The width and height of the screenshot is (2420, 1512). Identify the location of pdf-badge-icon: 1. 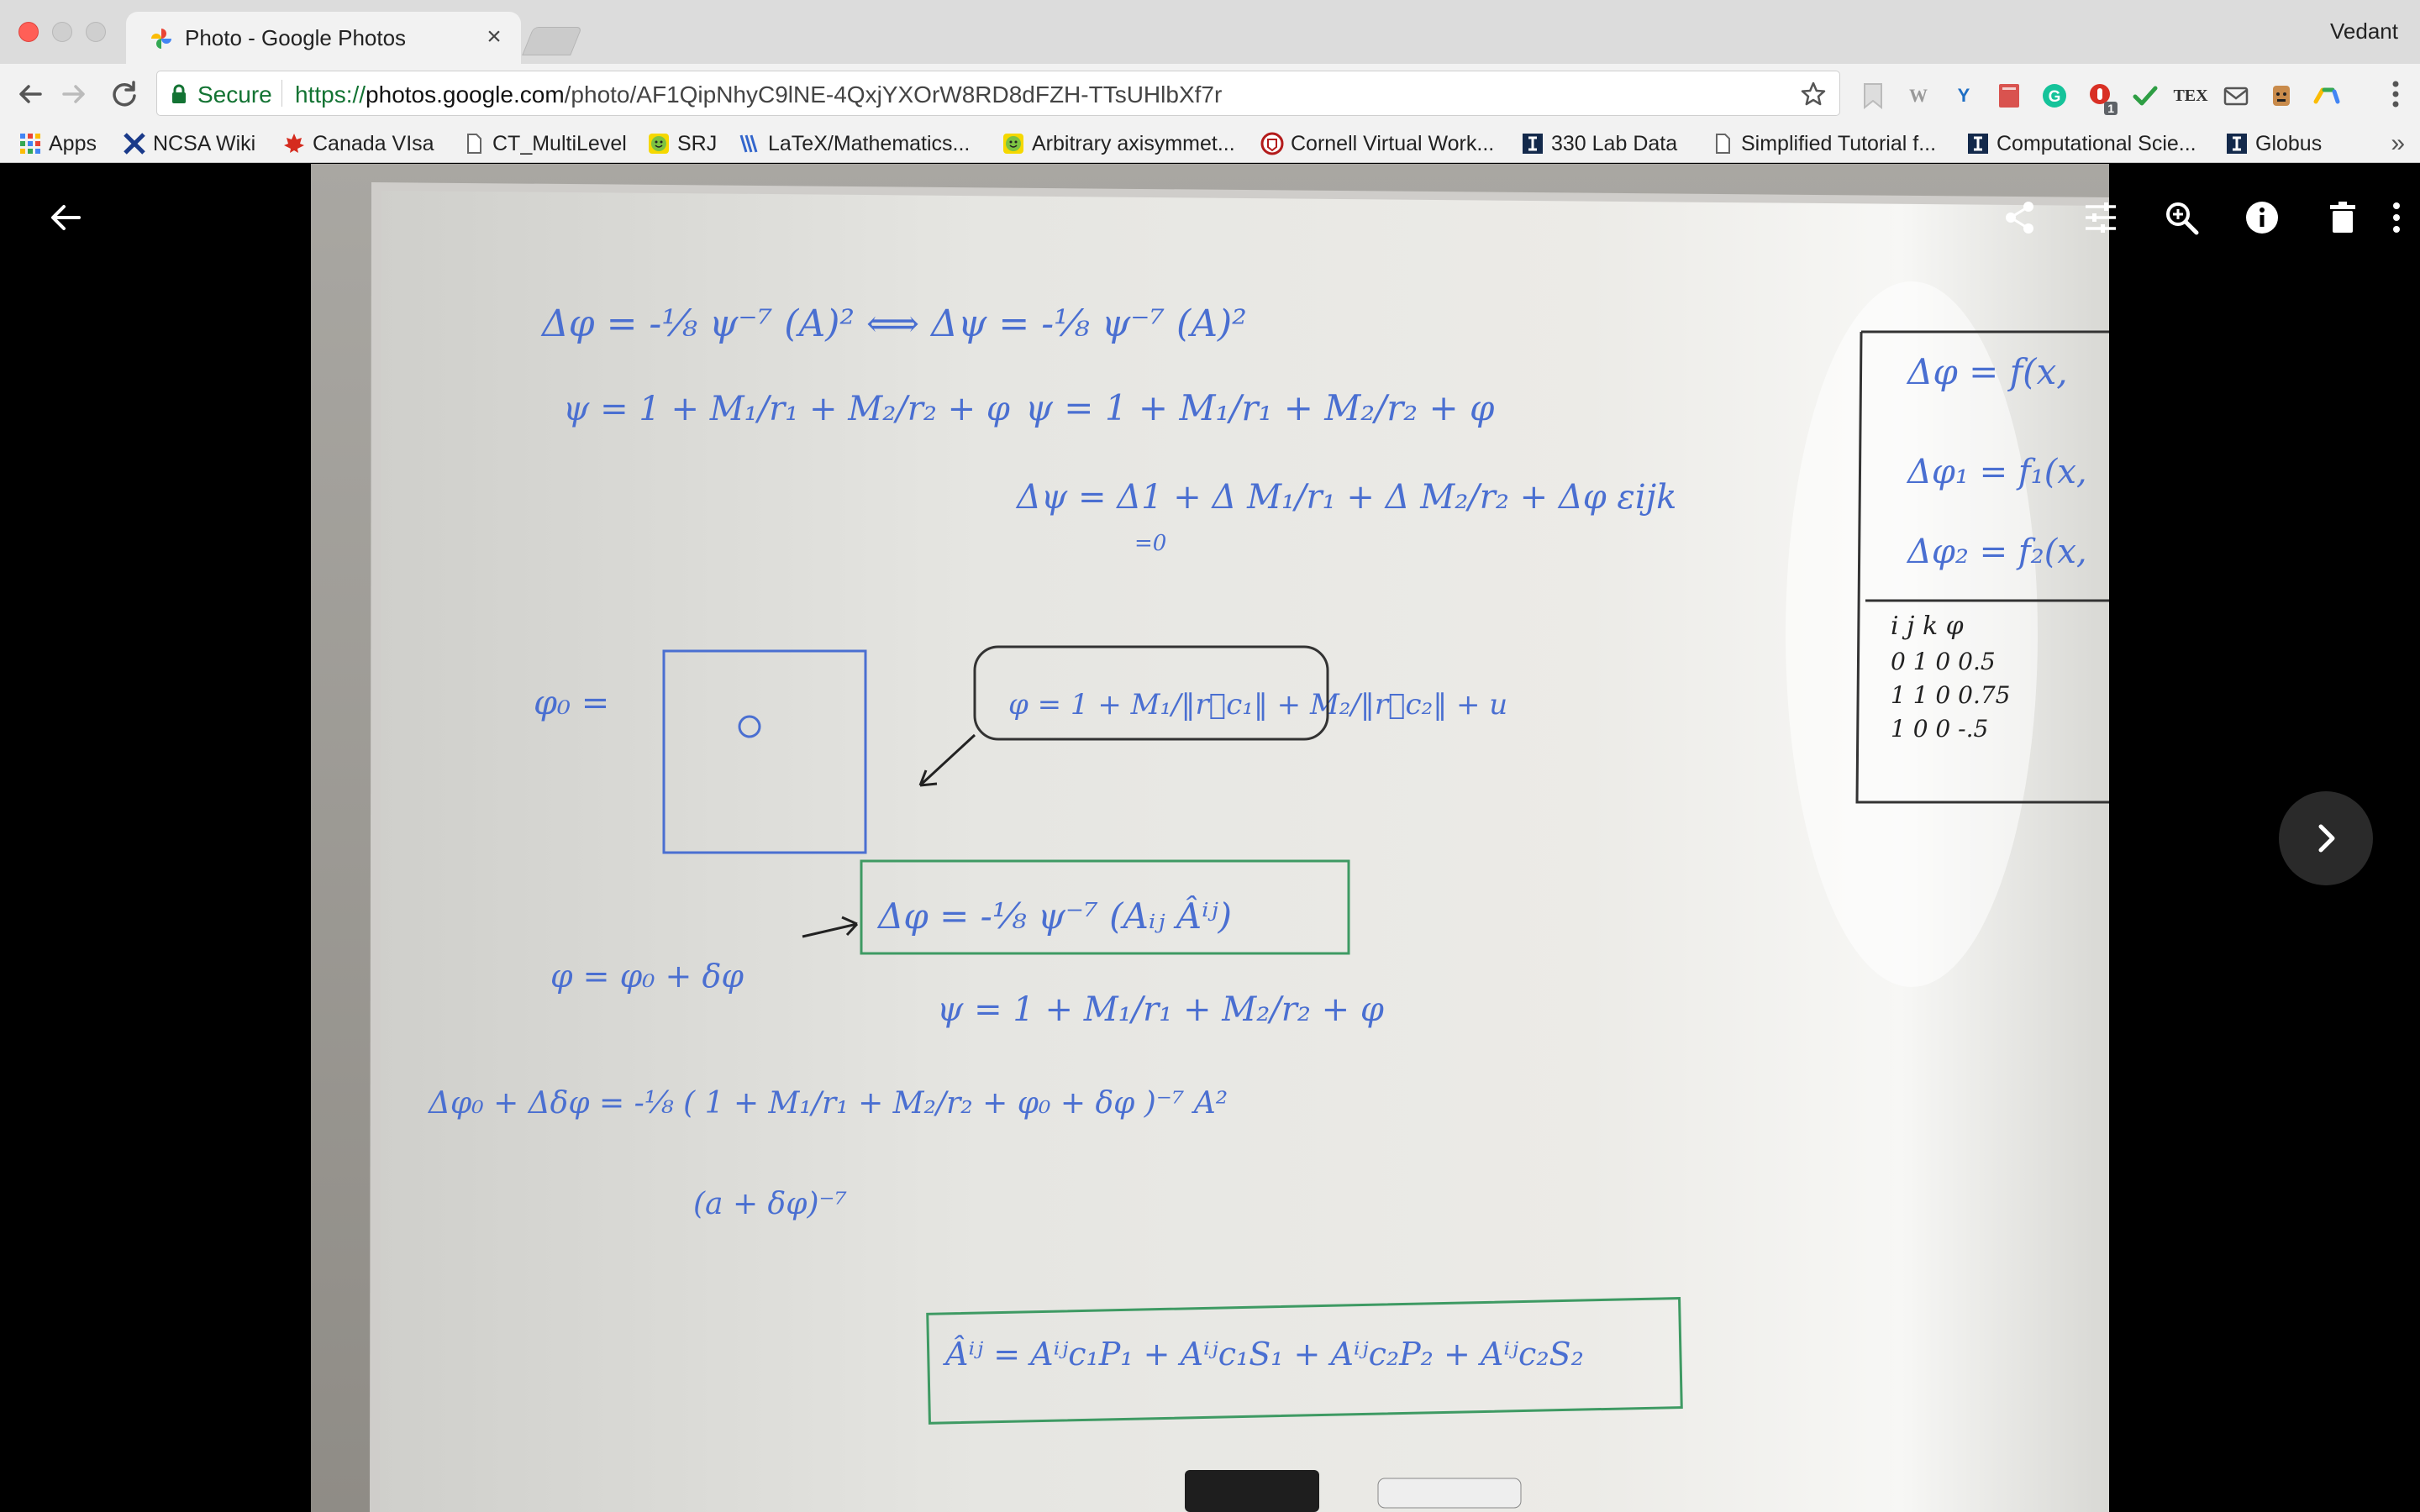
(2101, 97).